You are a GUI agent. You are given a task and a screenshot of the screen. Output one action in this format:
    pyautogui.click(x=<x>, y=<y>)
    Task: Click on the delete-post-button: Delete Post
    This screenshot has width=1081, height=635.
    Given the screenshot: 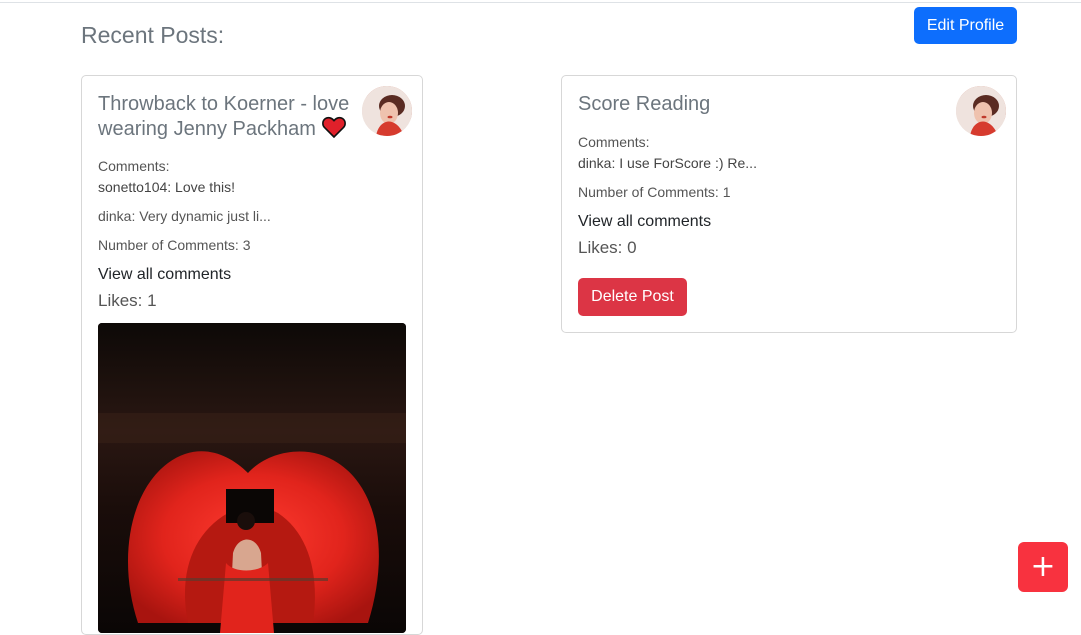 What is the action you would take?
    pyautogui.click(x=632, y=297)
    